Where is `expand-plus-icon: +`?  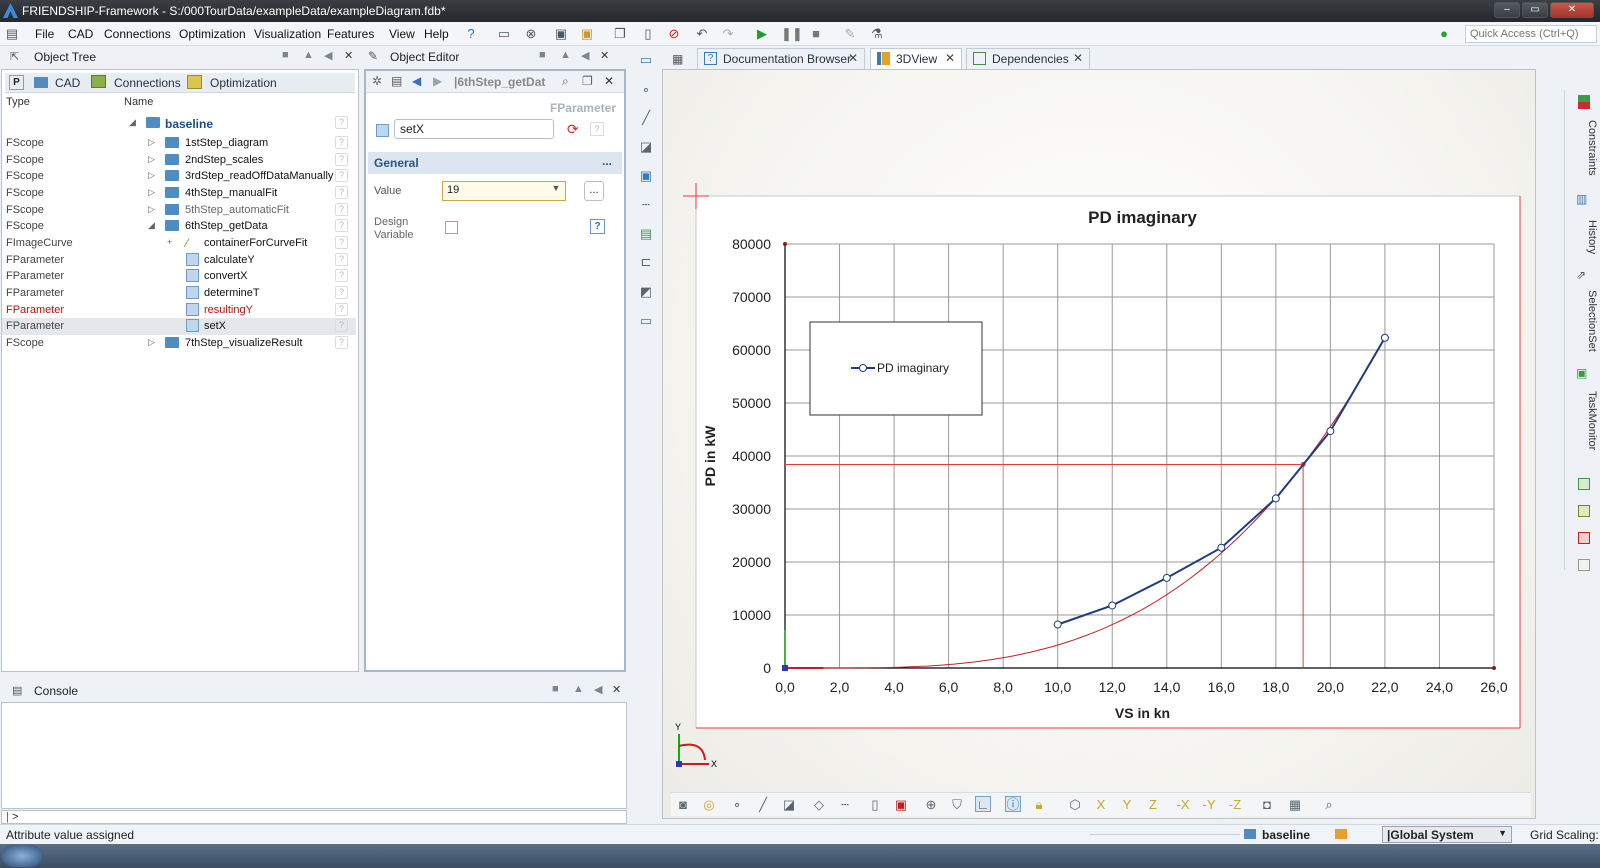 expand-plus-icon: + is located at coordinates (169, 242).